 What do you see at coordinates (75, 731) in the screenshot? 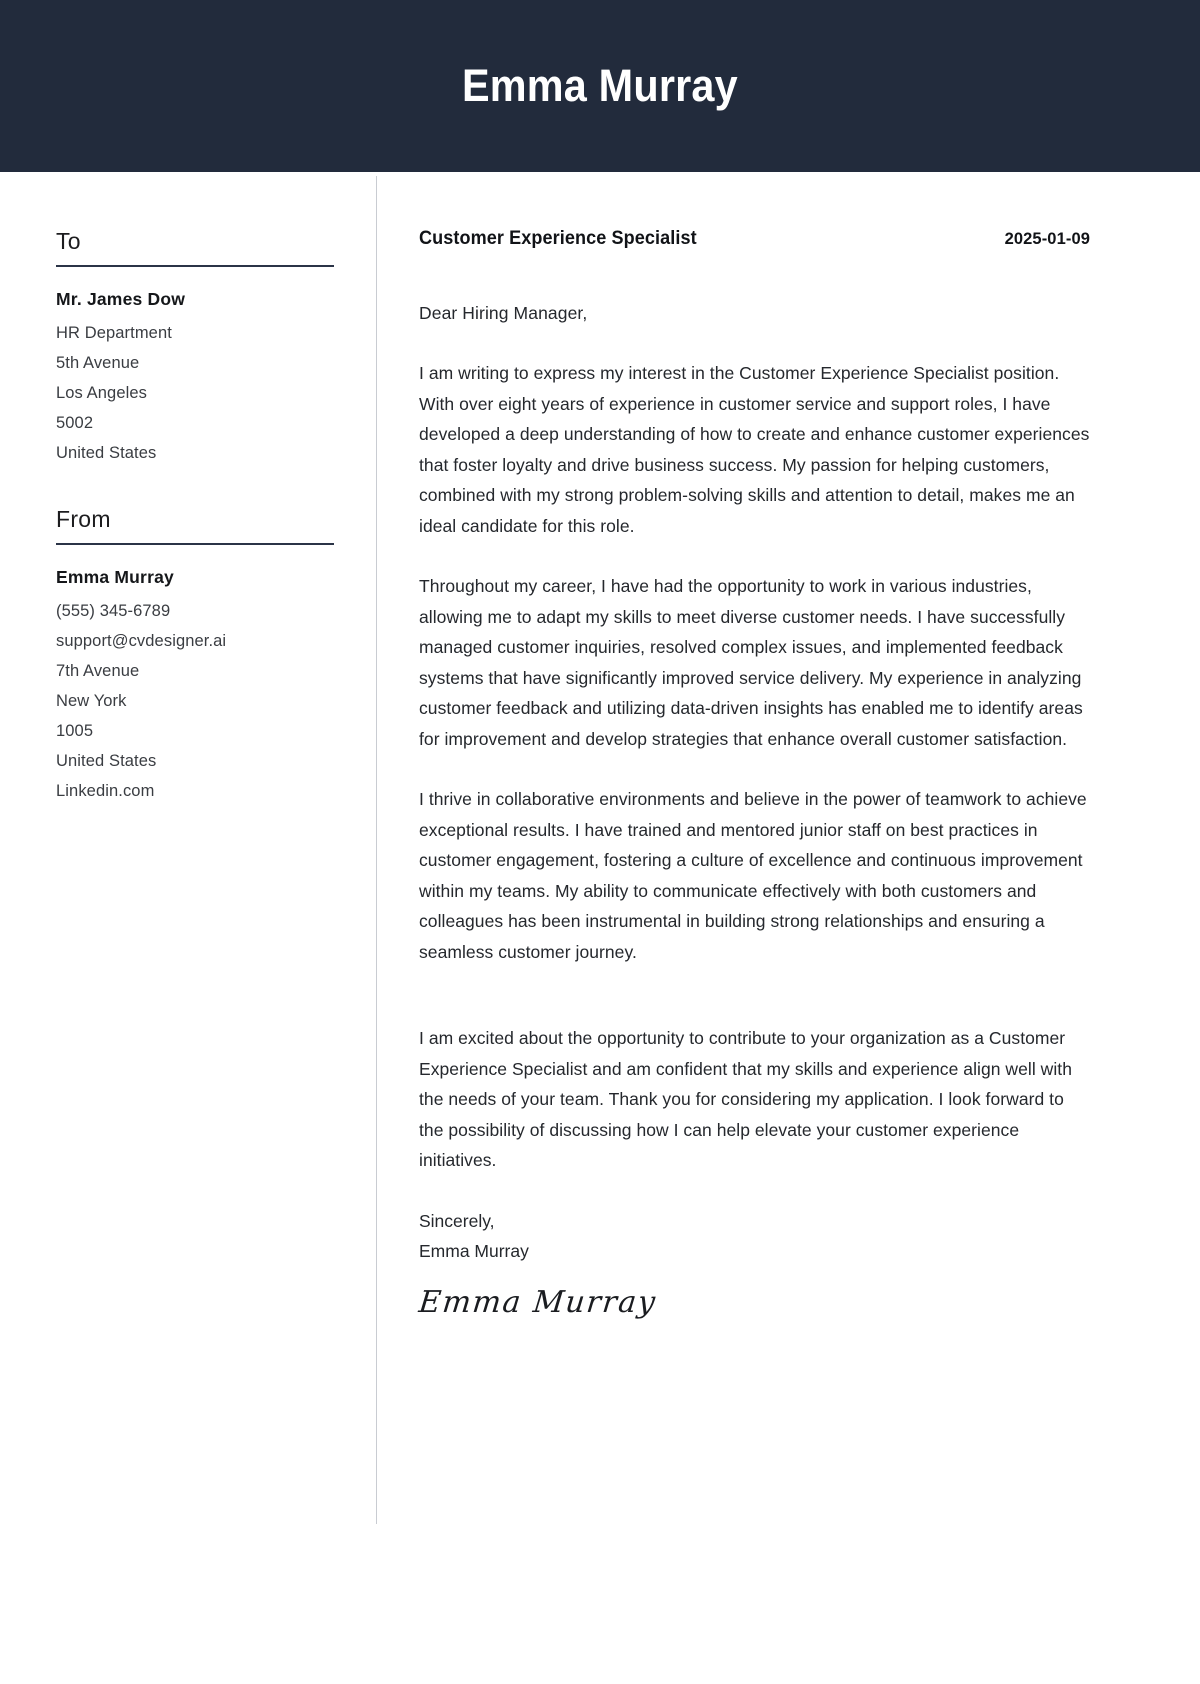
I see `sender-line: 1005` at bounding box center [75, 731].